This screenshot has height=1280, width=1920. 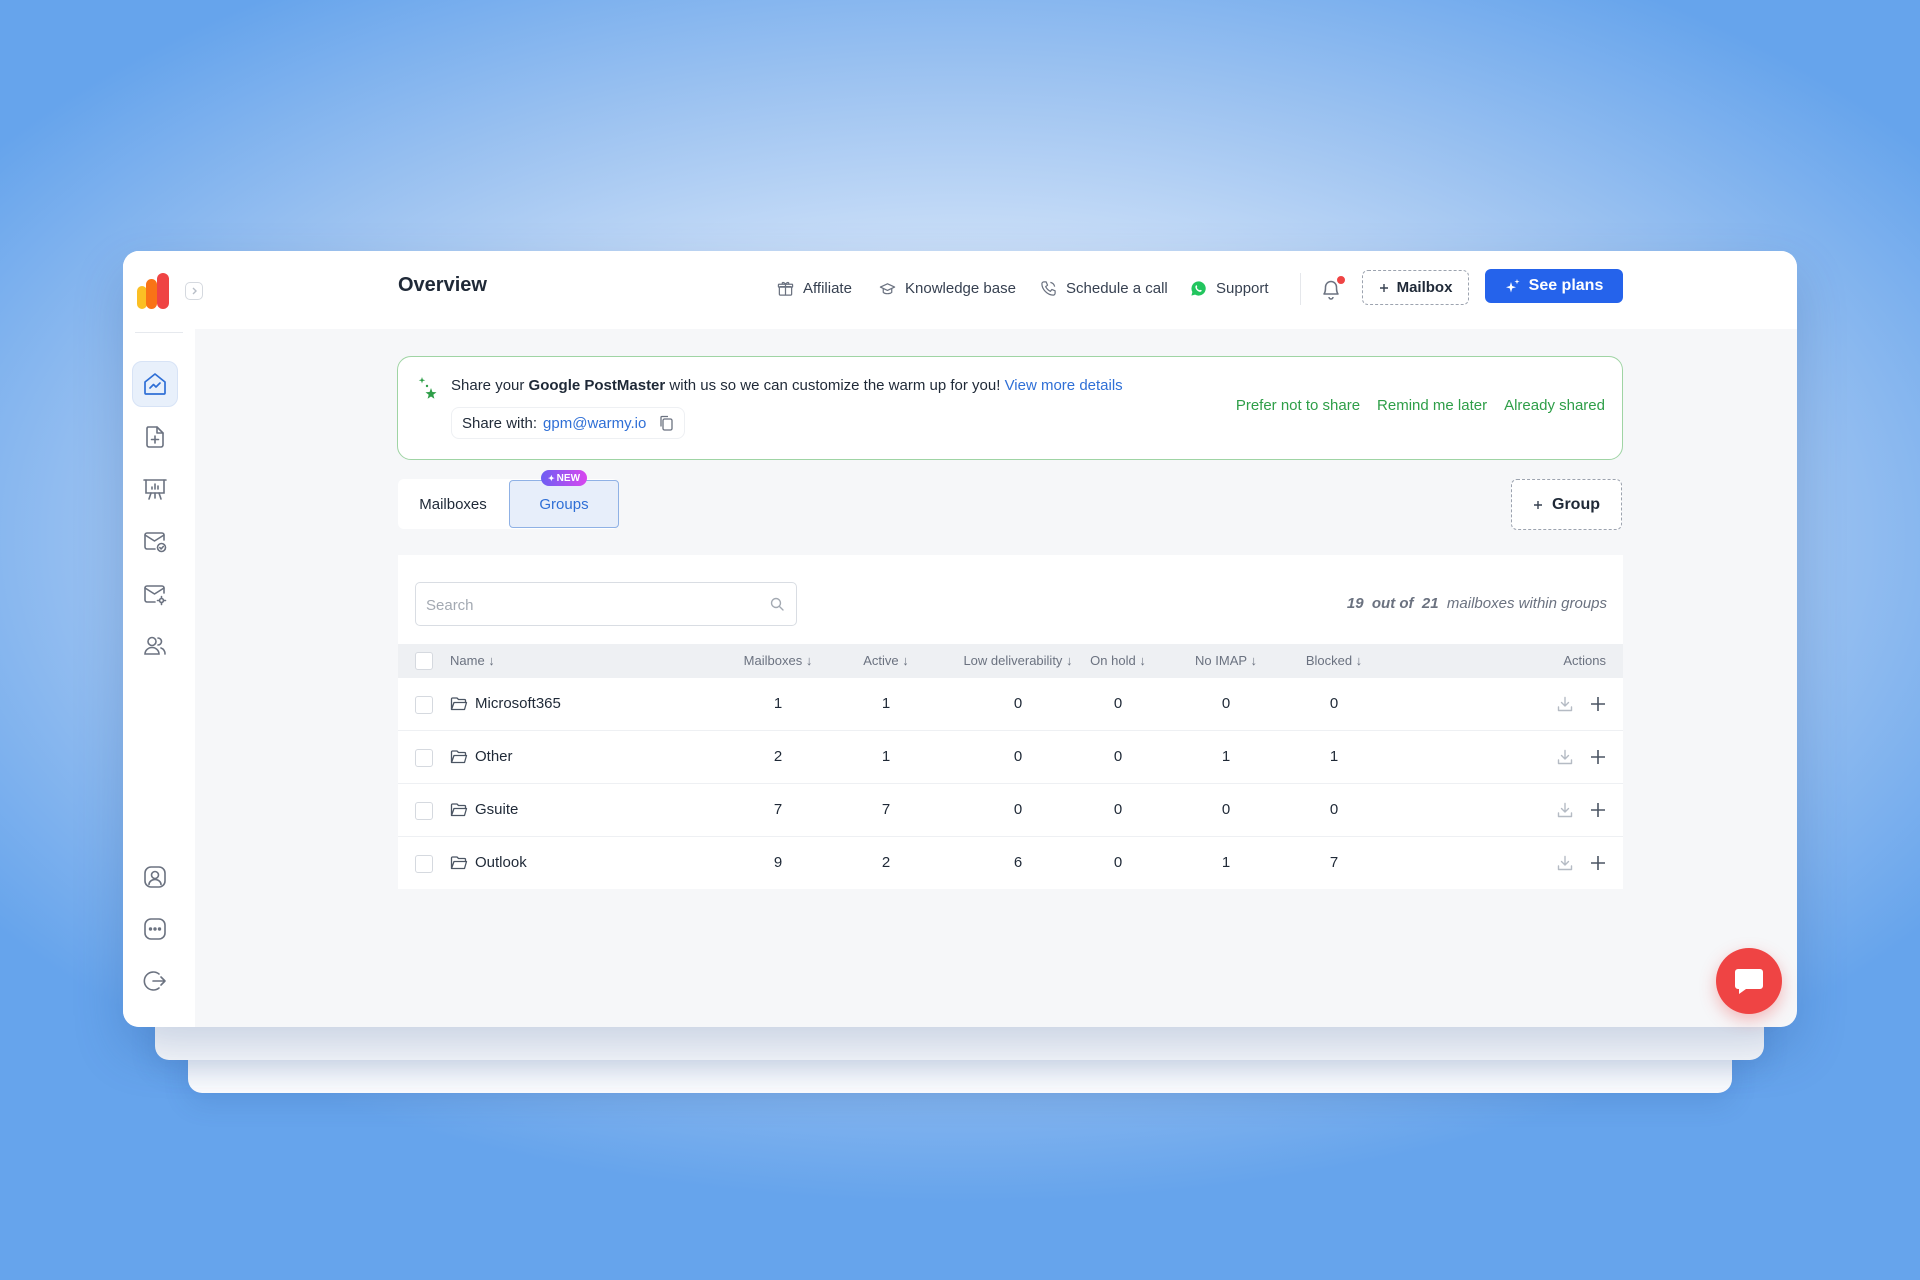 I want to click on add-mailbox-button: Mailbox, so click(x=1415, y=287).